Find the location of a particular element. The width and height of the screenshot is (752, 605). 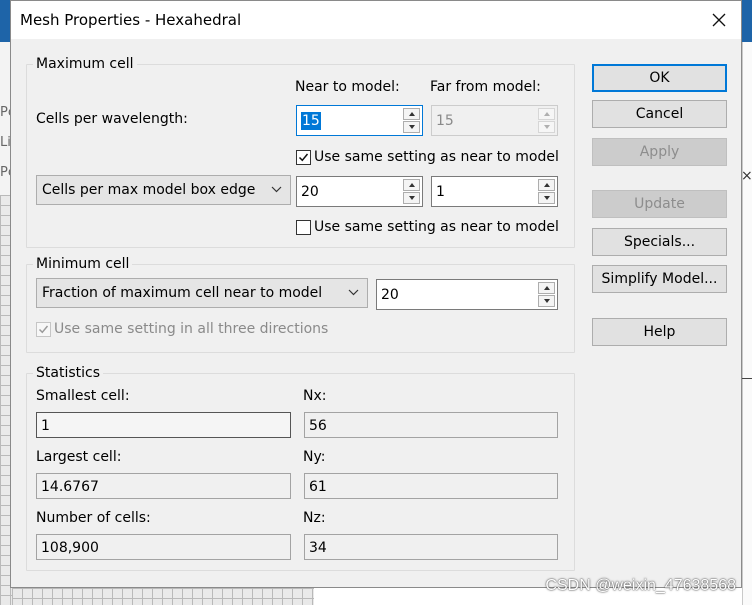

nx-value: 56 is located at coordinates (318, 426).